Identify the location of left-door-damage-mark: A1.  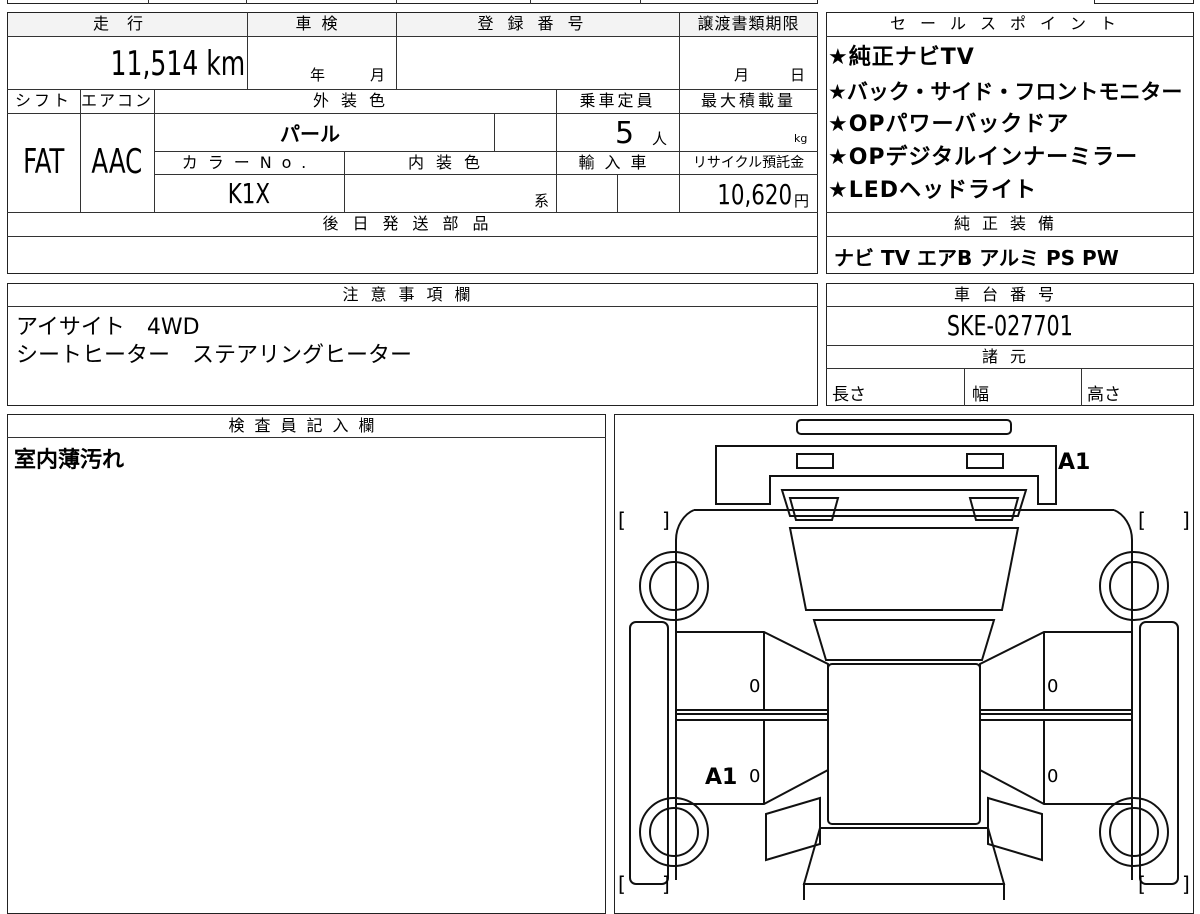
(721, 777).